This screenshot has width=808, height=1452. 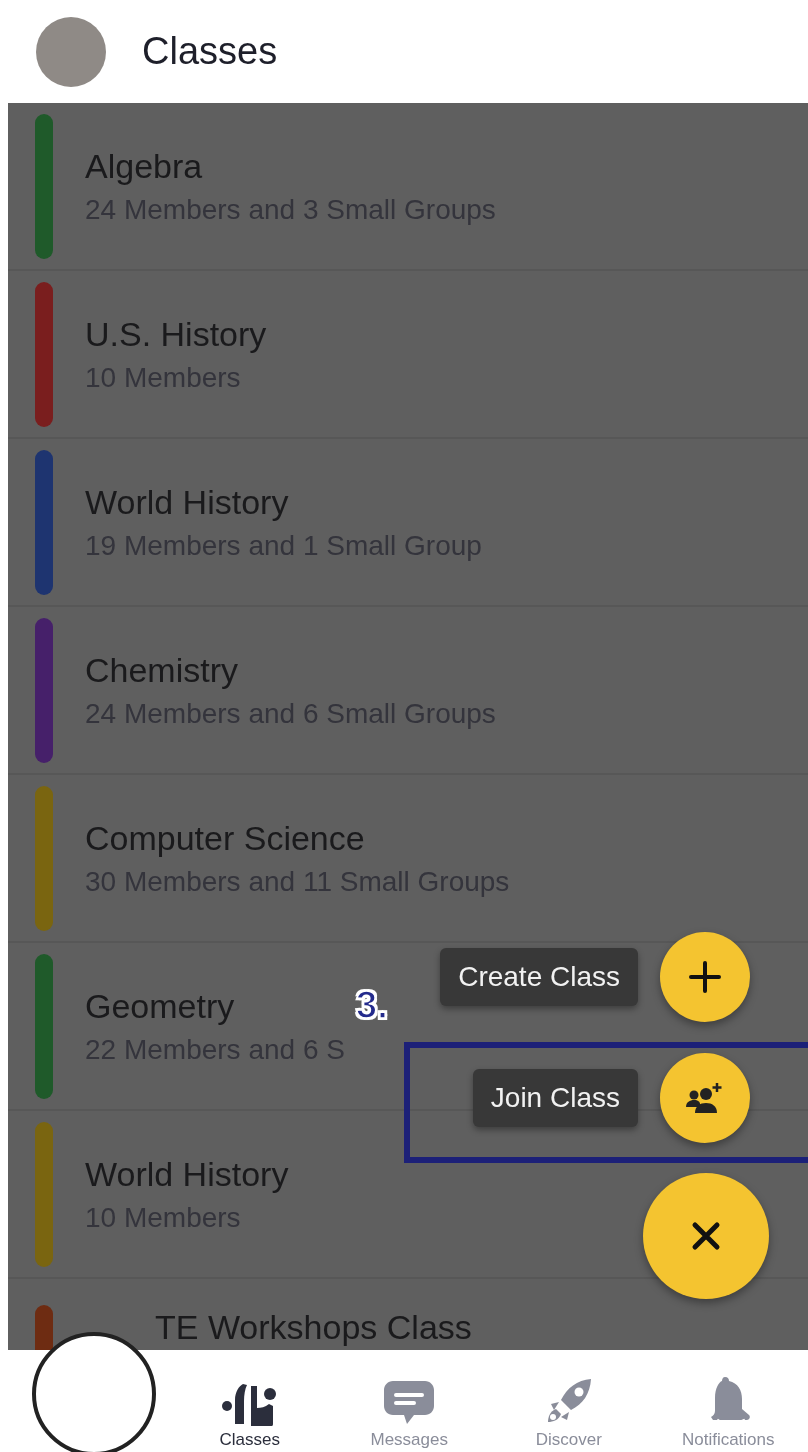 What do you see at coordinates (705, 977) in the screenshot?
I see `plus-icon` at bounding box center [705, 977].